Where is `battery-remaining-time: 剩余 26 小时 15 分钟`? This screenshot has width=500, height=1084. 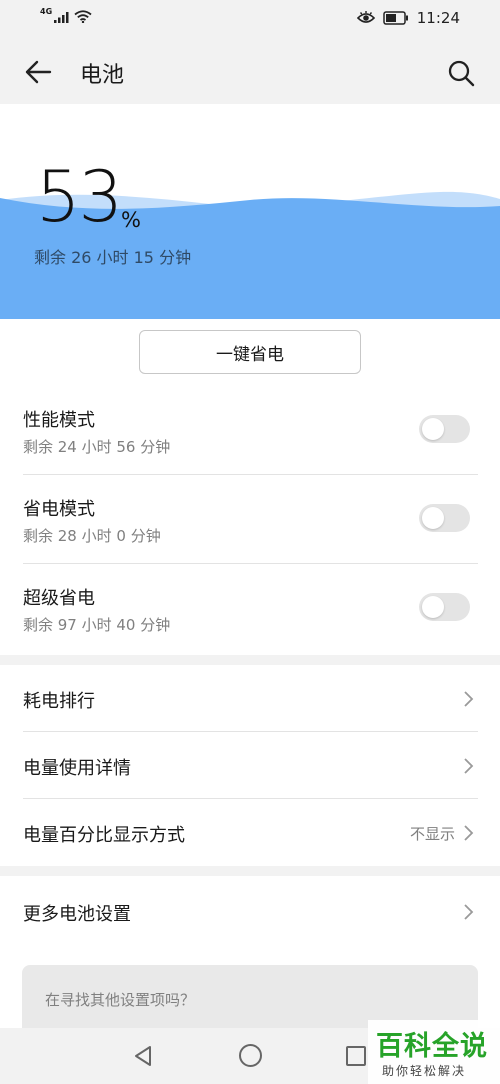
battery-remaining-time: 剩余 26 小时 15 分钟 is located at coordinates (113, 257).